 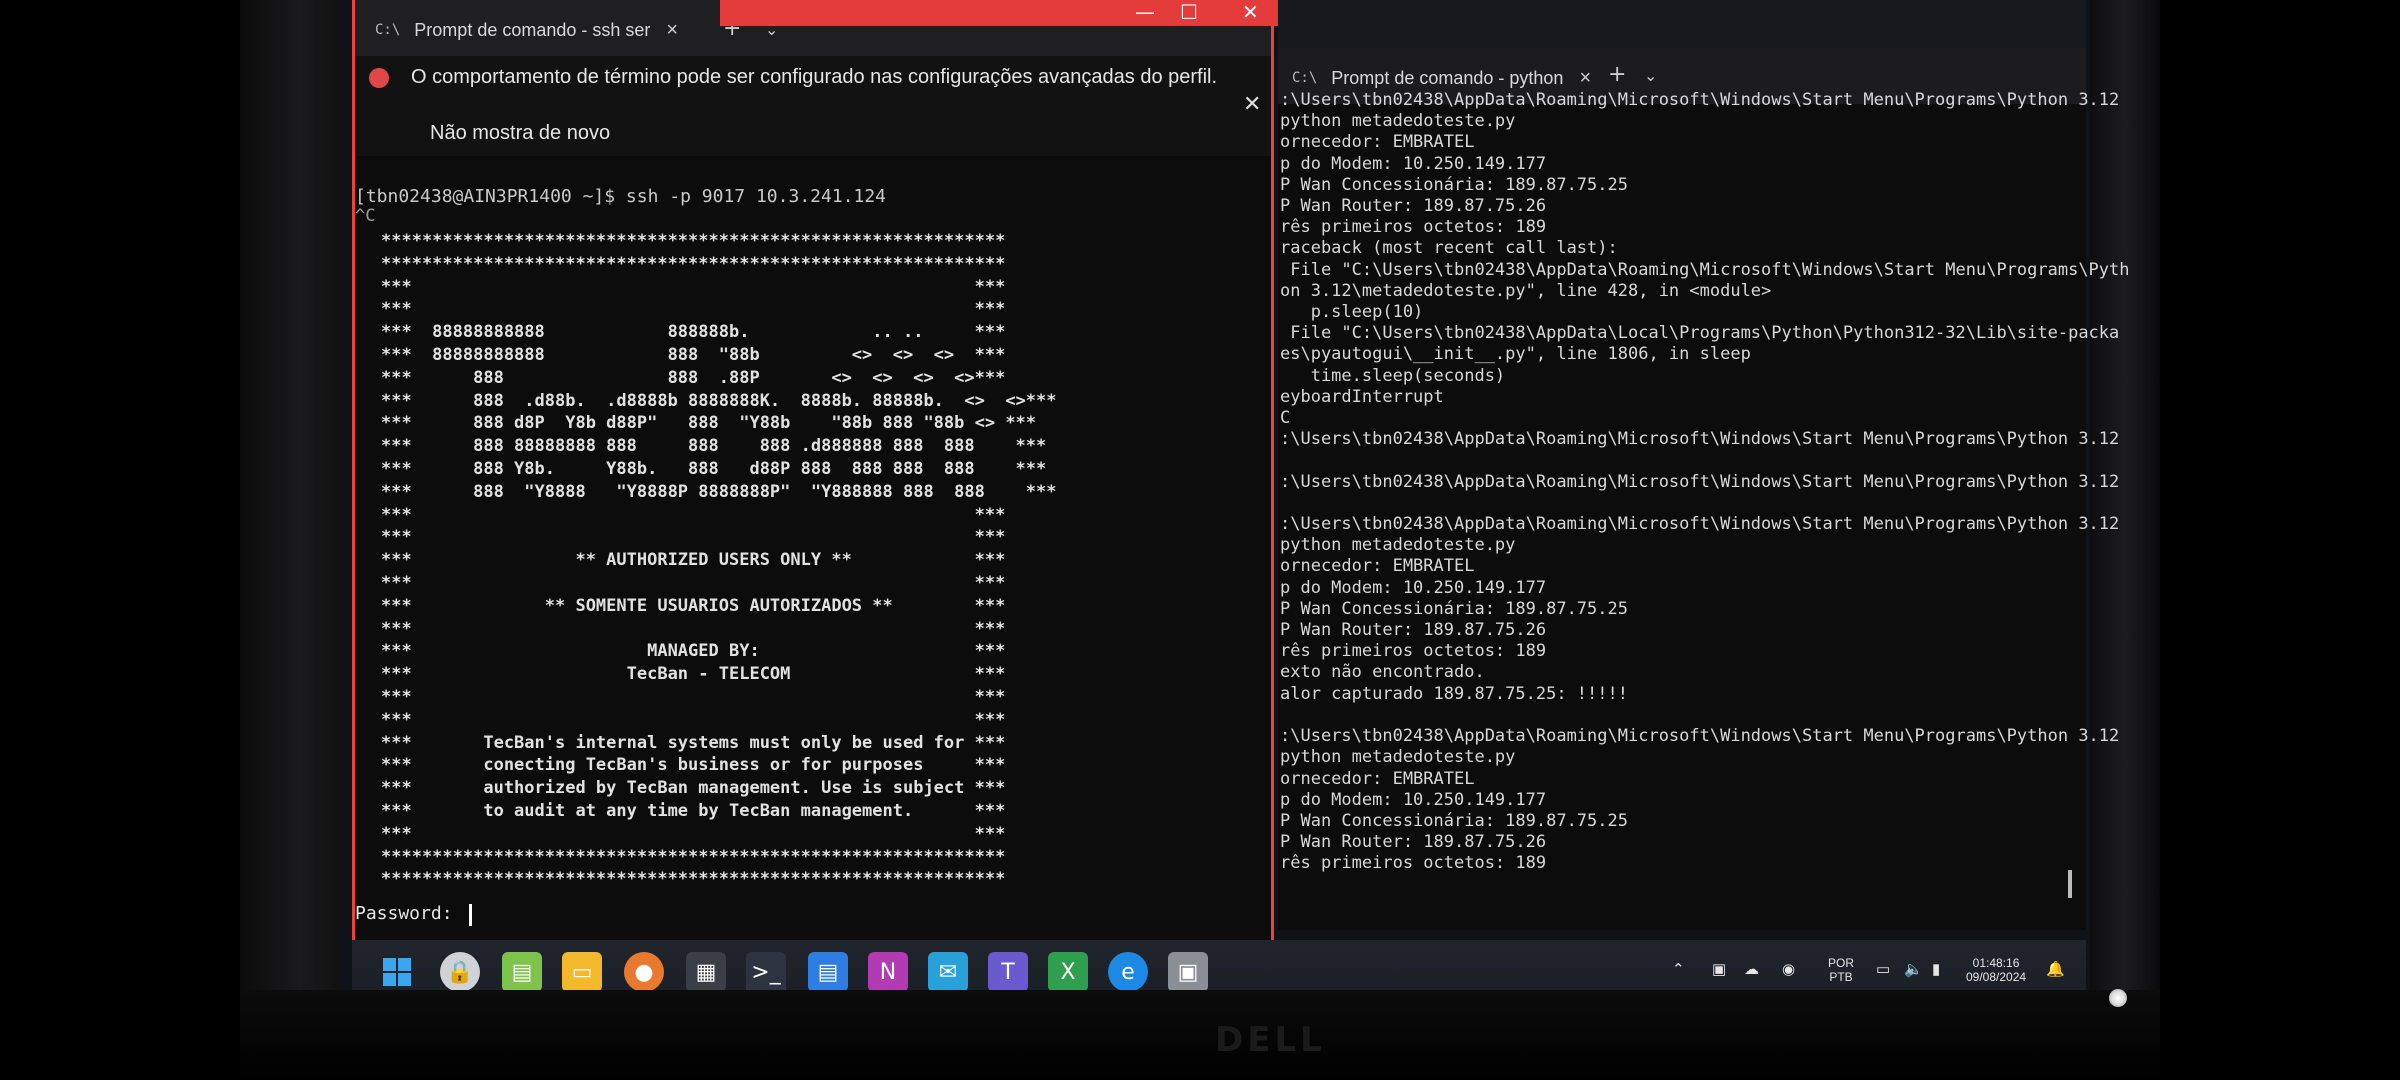 What do you see at coordinates (522, 972) in the screenshot?
I see `notepad-icon: ▤` at bounding box center [522, 972].